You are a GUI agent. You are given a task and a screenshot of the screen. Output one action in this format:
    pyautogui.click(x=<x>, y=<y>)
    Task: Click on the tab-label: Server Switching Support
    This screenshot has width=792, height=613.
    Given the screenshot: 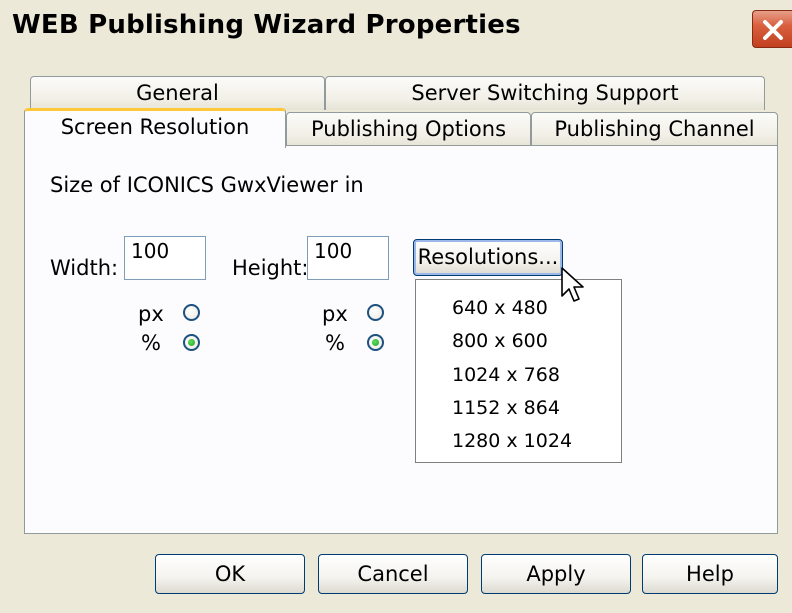 What is the action you would take?
    pyautogui.click(x=545, y=93)
    